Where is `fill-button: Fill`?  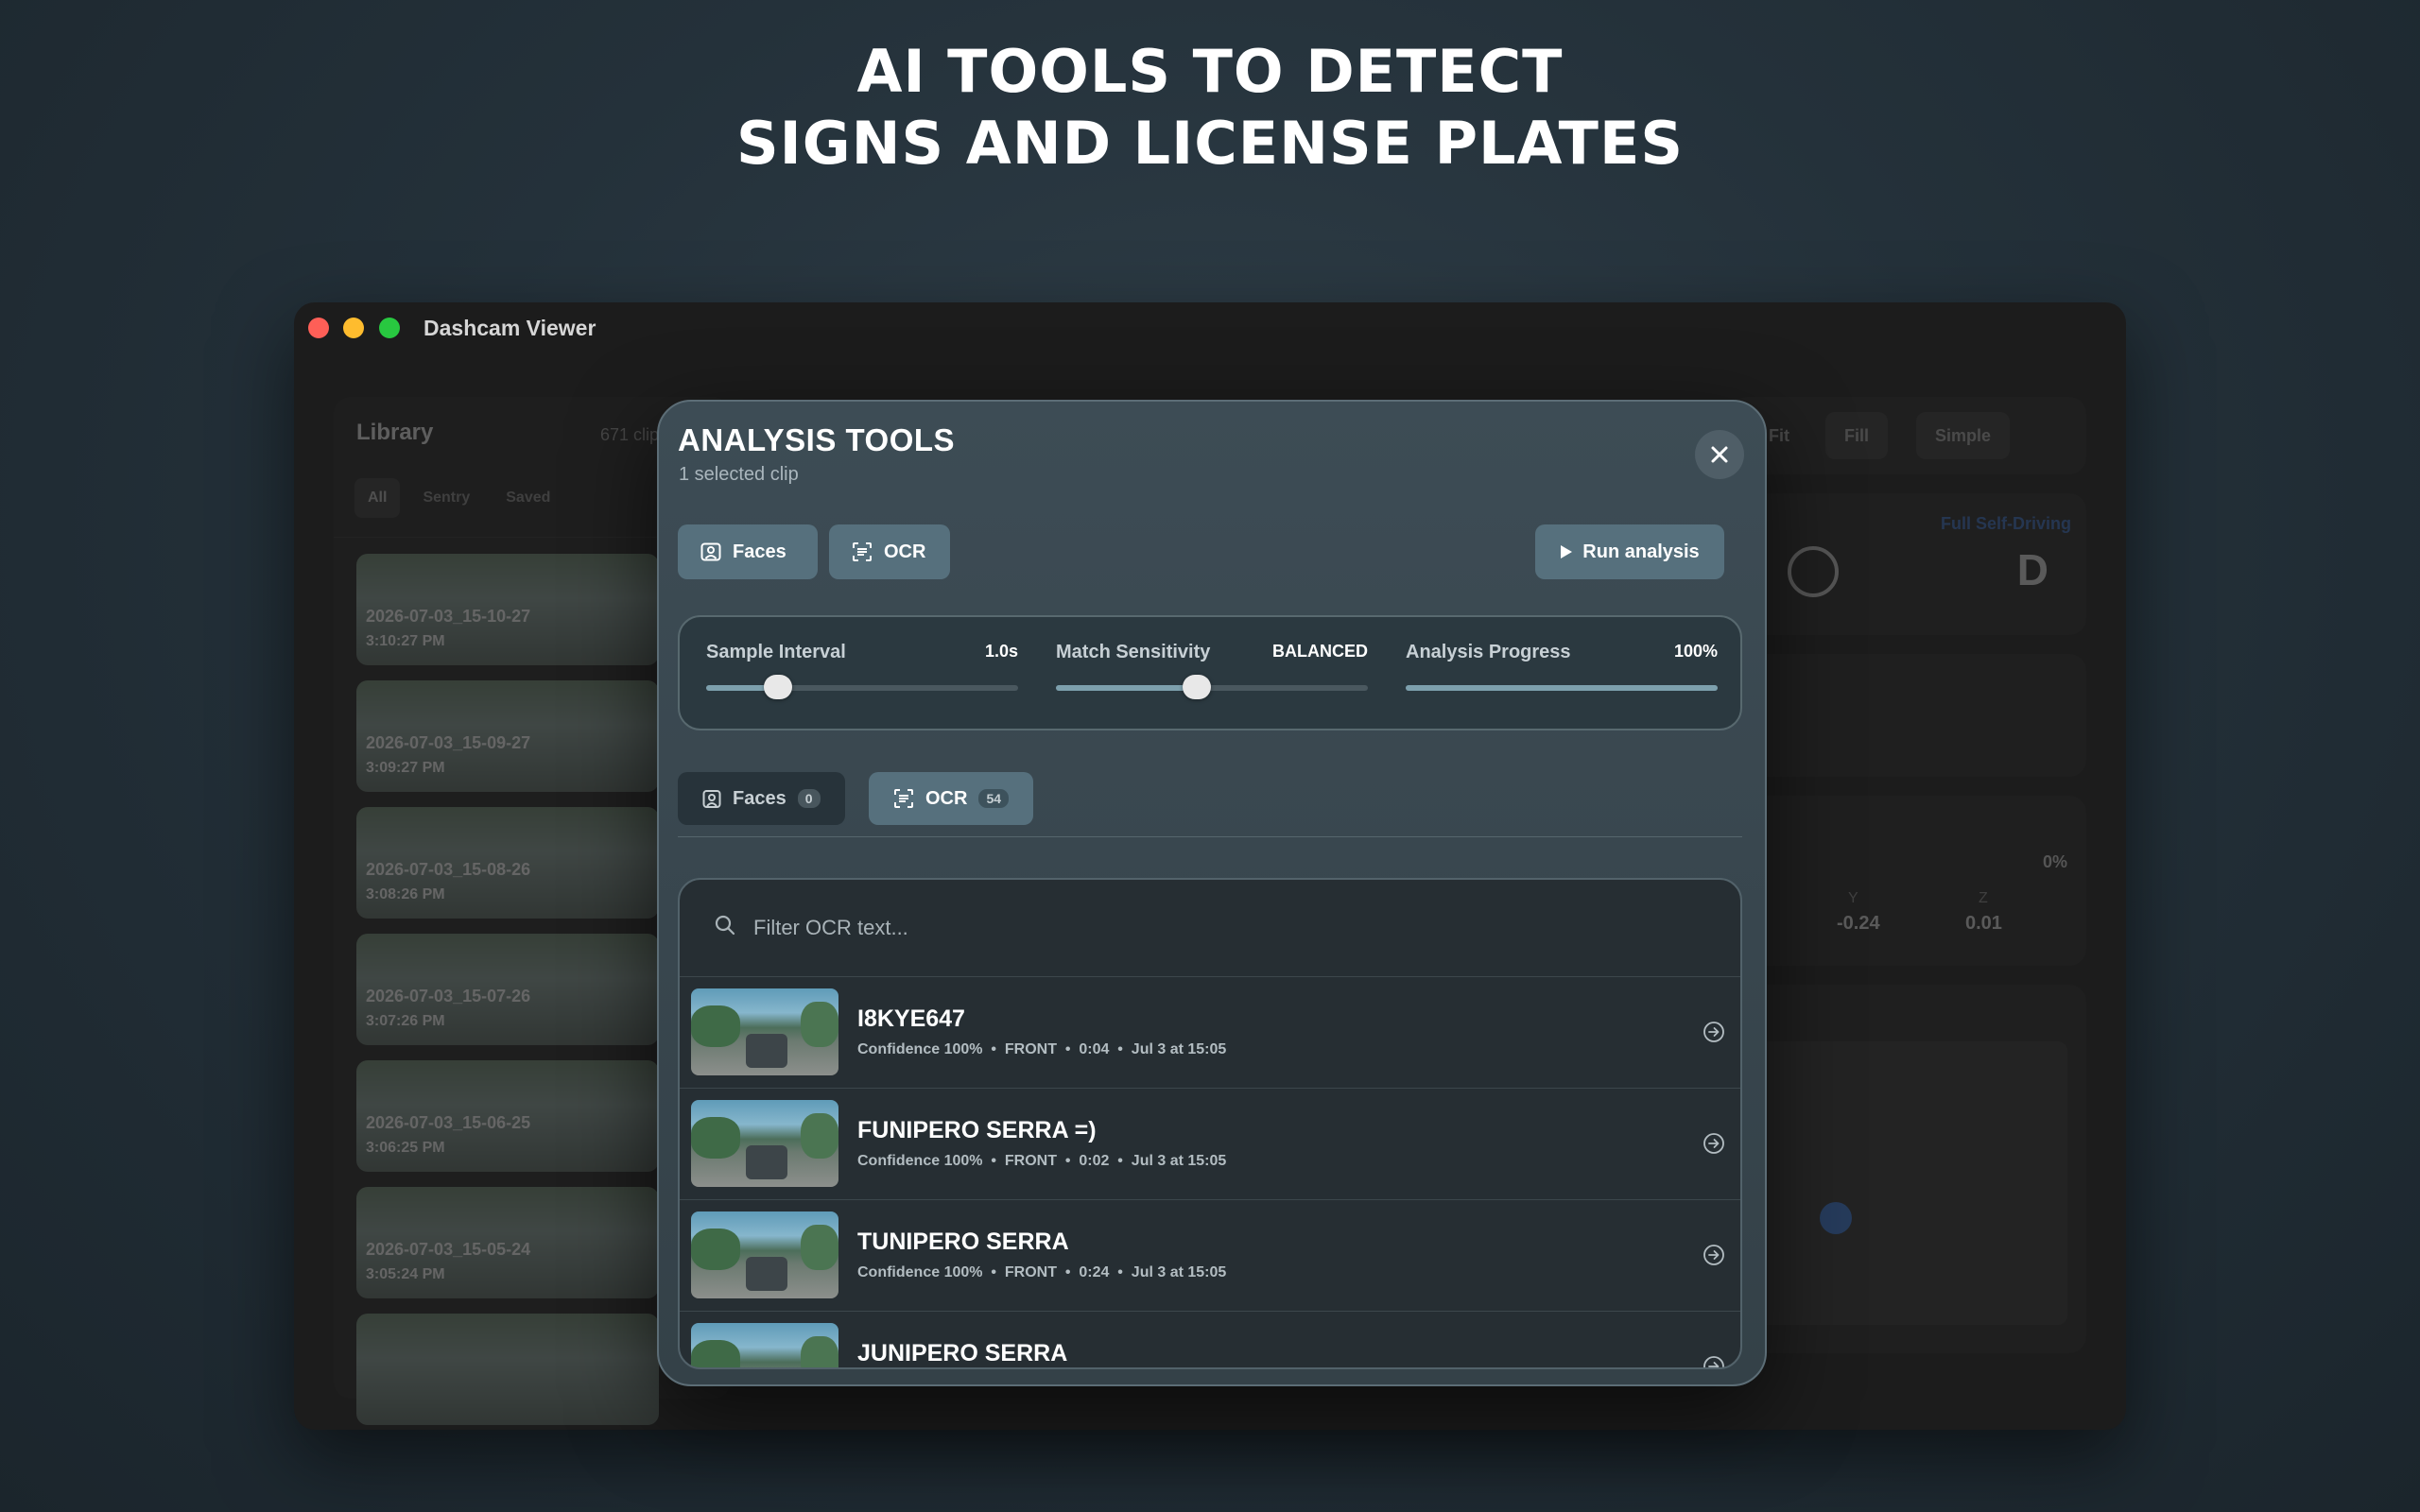
fill-button: Fill is located at coordinates (1857, 435).